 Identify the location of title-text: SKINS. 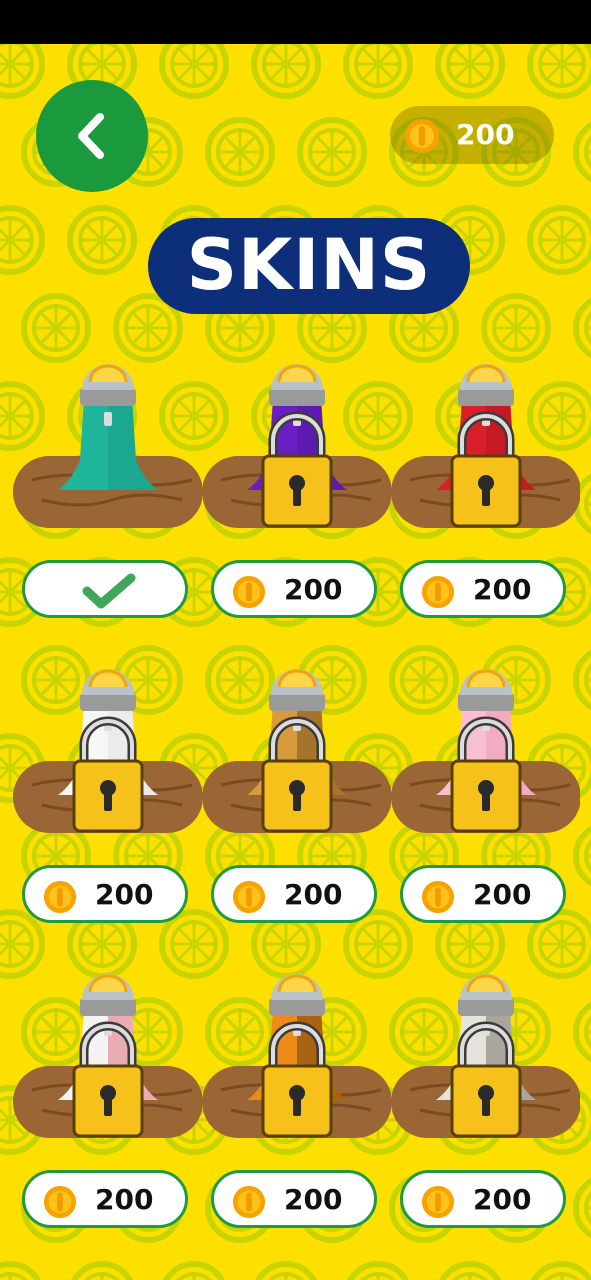
(309, 265).